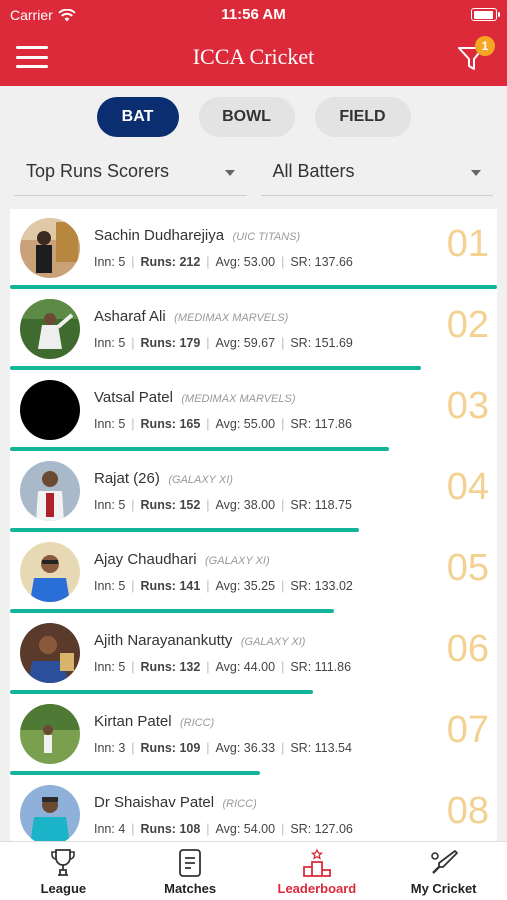 The height and width of the screenshot is (900, 507). I want to click on rank-number: 07, so click(467, 730).